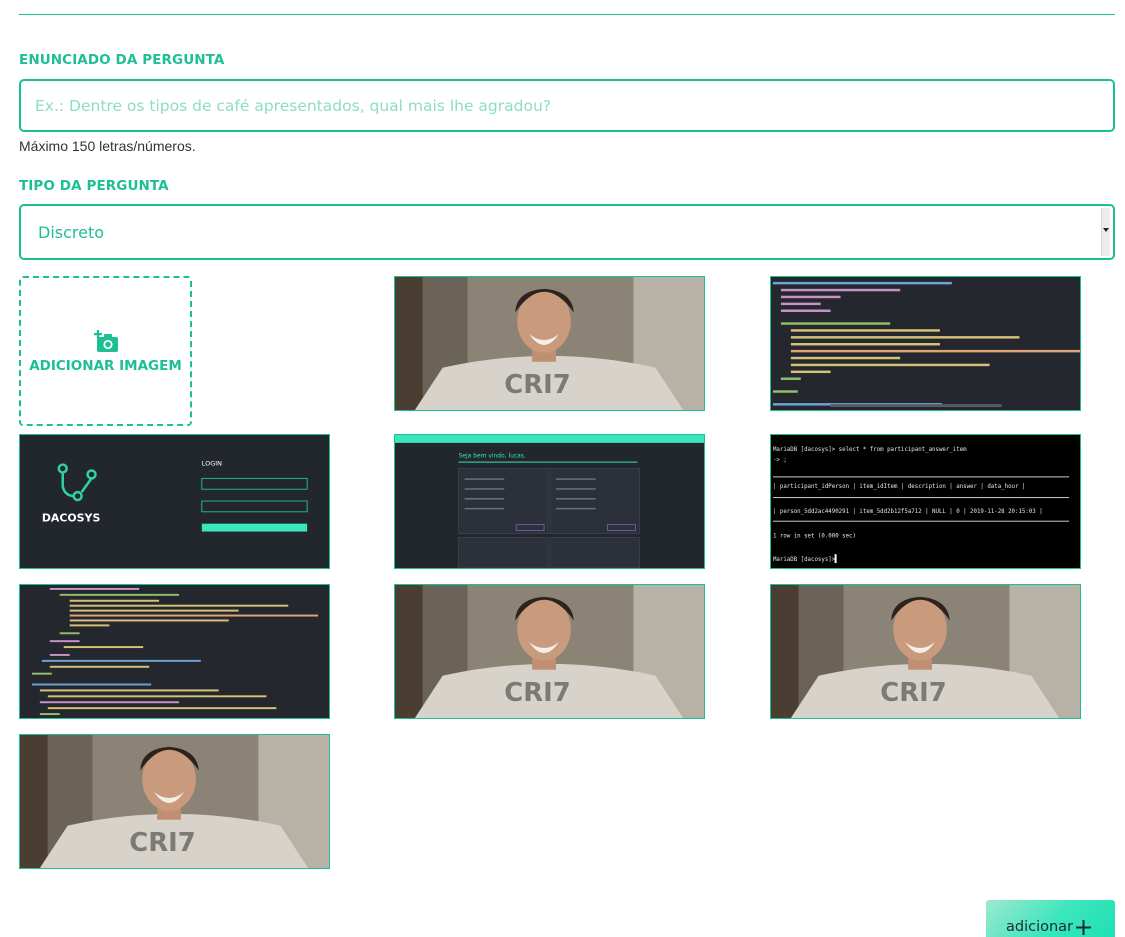  What do you see at coordinates (567, 14) in the screenshot?
I see `top-divider` at bounding box center [567, 14].